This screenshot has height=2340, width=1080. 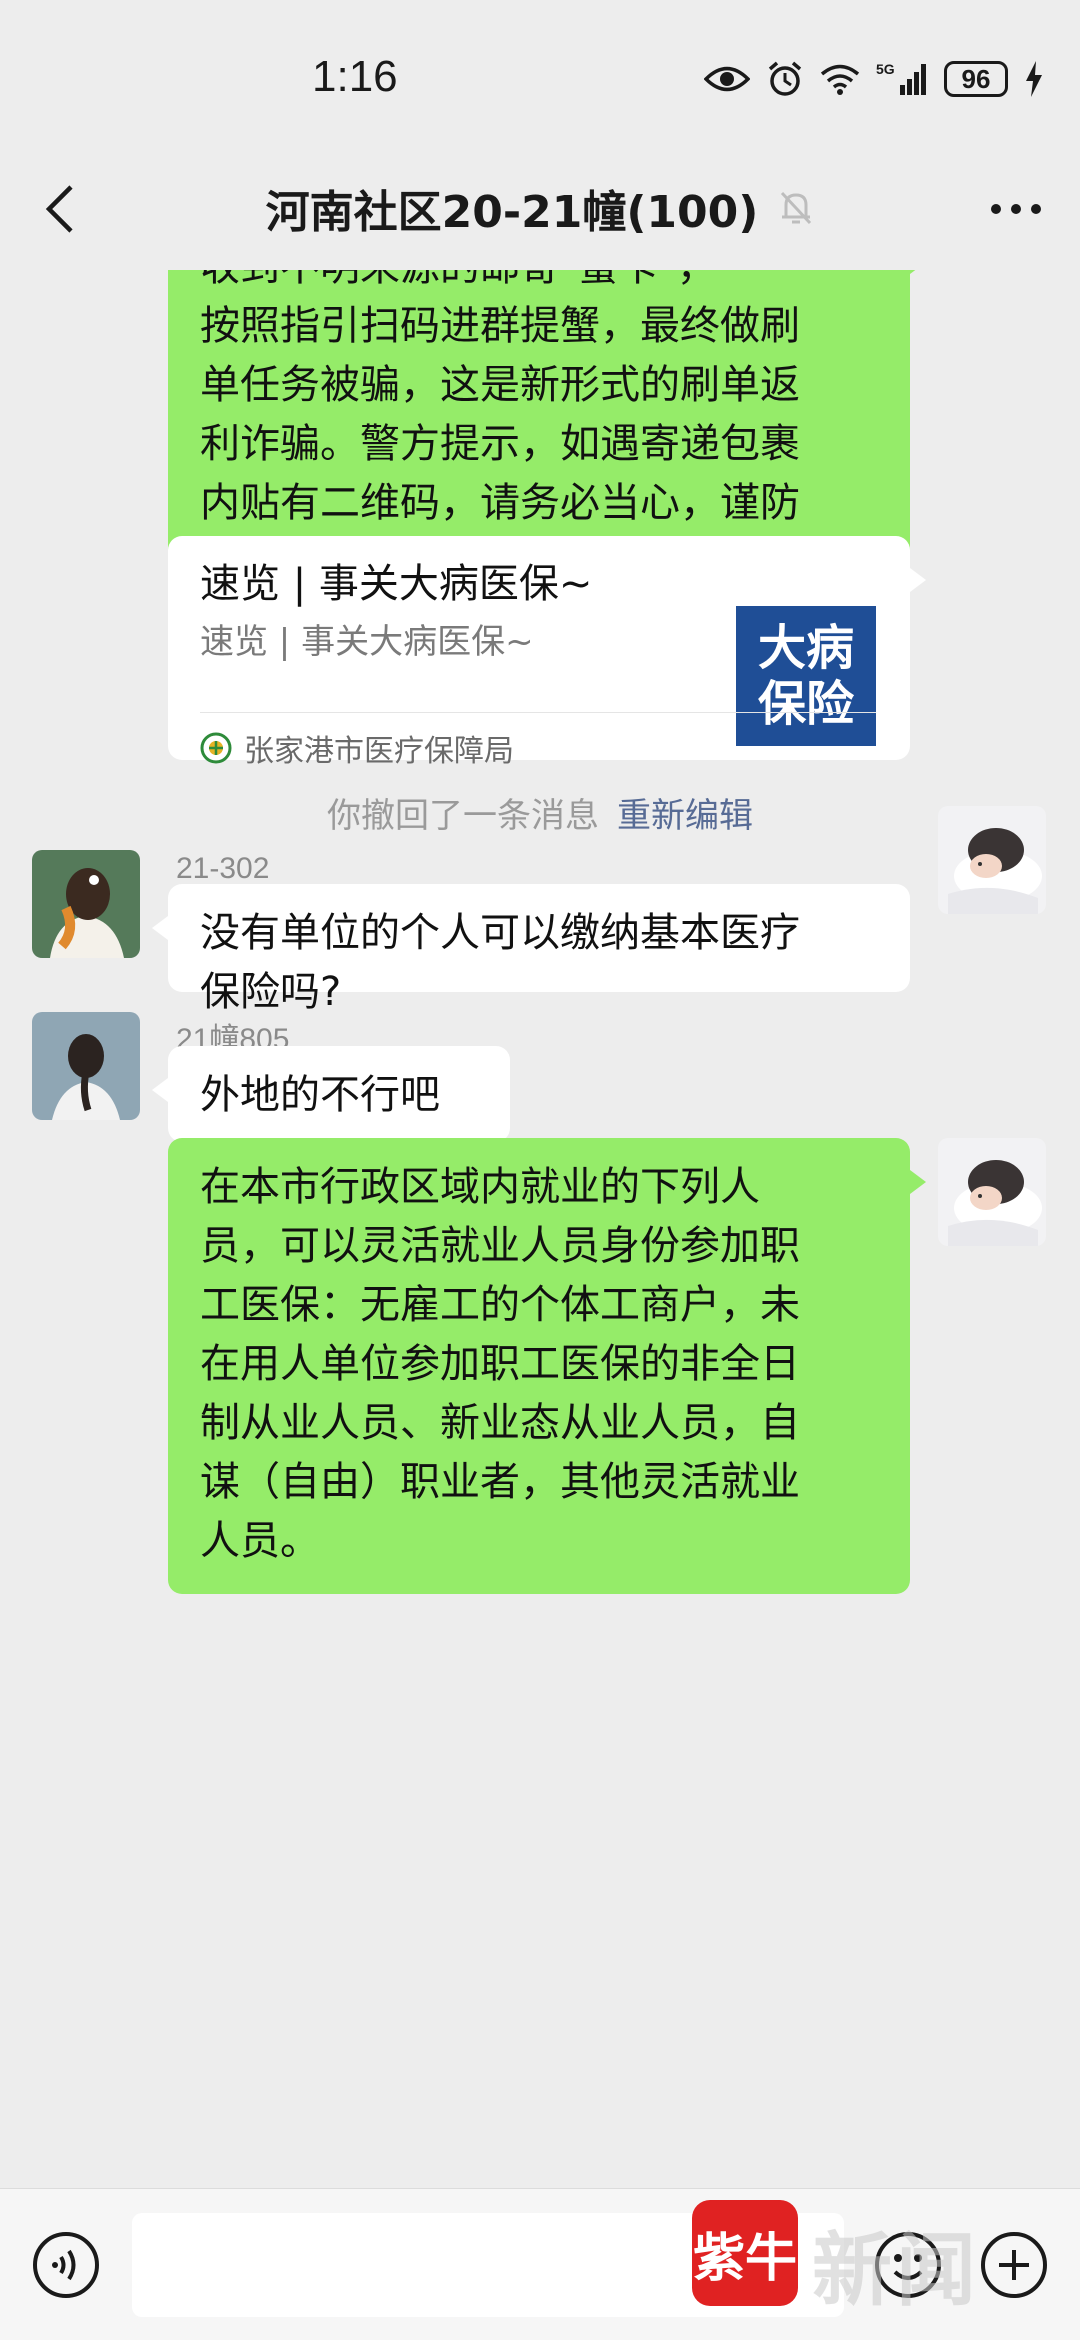 What do you see at coordinates (805, 648) in the screenshot?
I see `thumb-line-1: 大病` at bounding box center [805, 648].